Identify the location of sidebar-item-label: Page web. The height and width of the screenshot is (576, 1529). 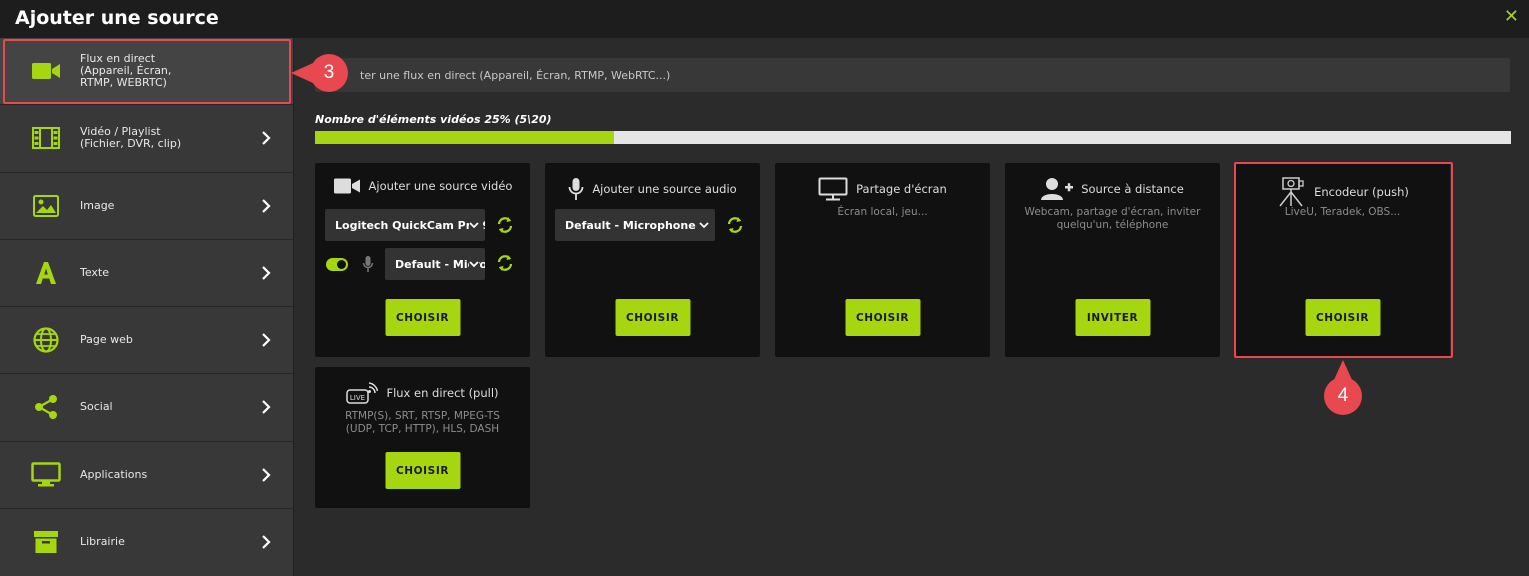
(106, 340).